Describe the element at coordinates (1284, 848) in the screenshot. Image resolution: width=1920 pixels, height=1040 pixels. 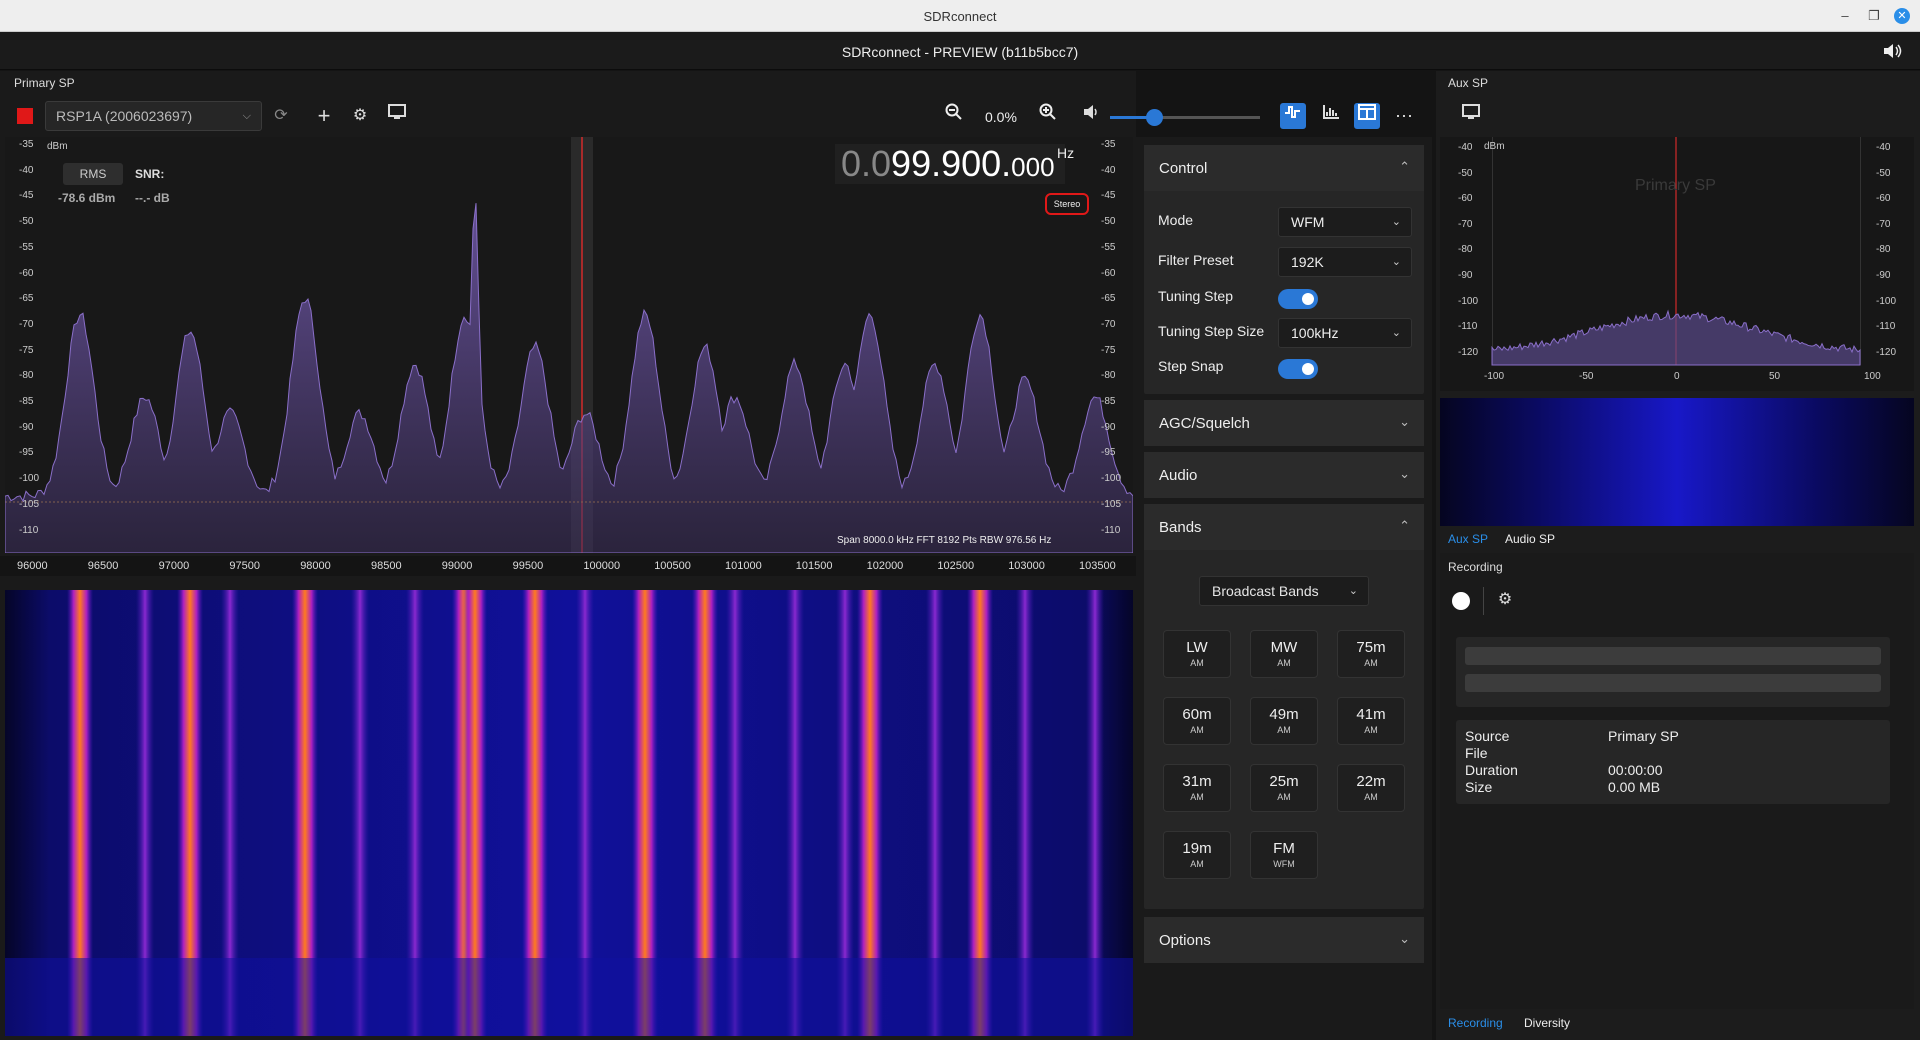
I see `band-name: FM` at that location.